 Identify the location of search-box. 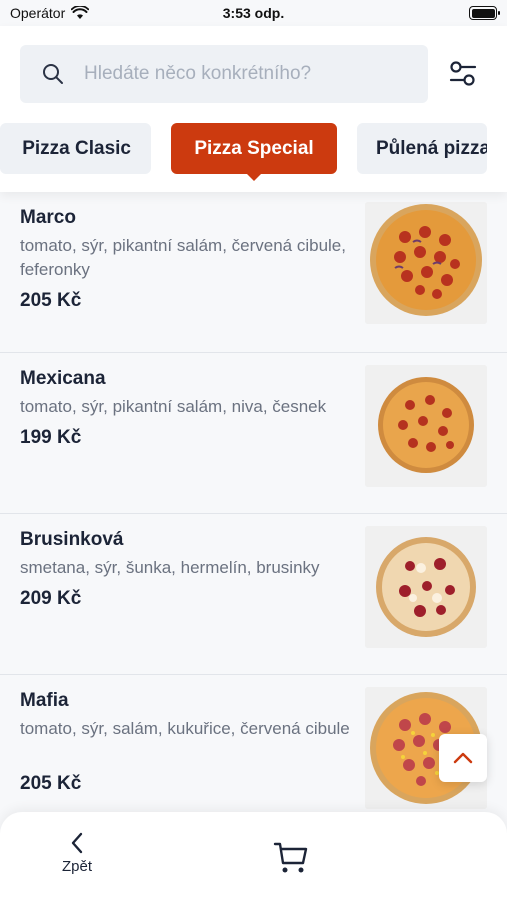
(224, 74).